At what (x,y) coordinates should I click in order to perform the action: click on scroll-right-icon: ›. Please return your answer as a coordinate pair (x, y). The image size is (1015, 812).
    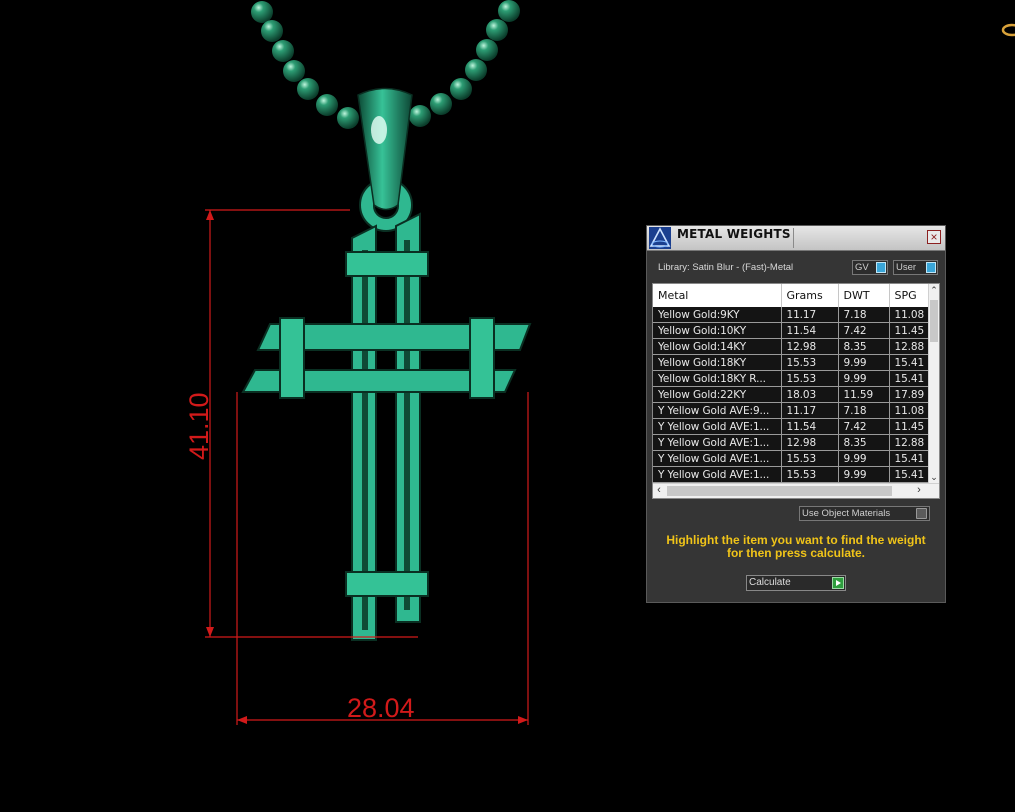
    Looking at the image, I should click on (919, 491).